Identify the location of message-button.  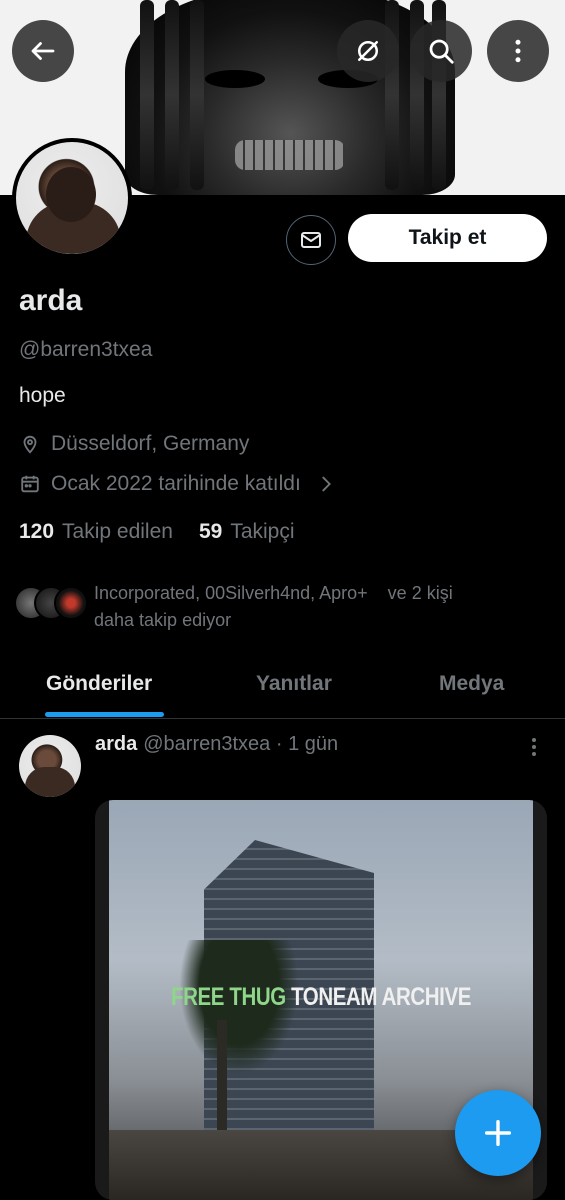
(311, 240).